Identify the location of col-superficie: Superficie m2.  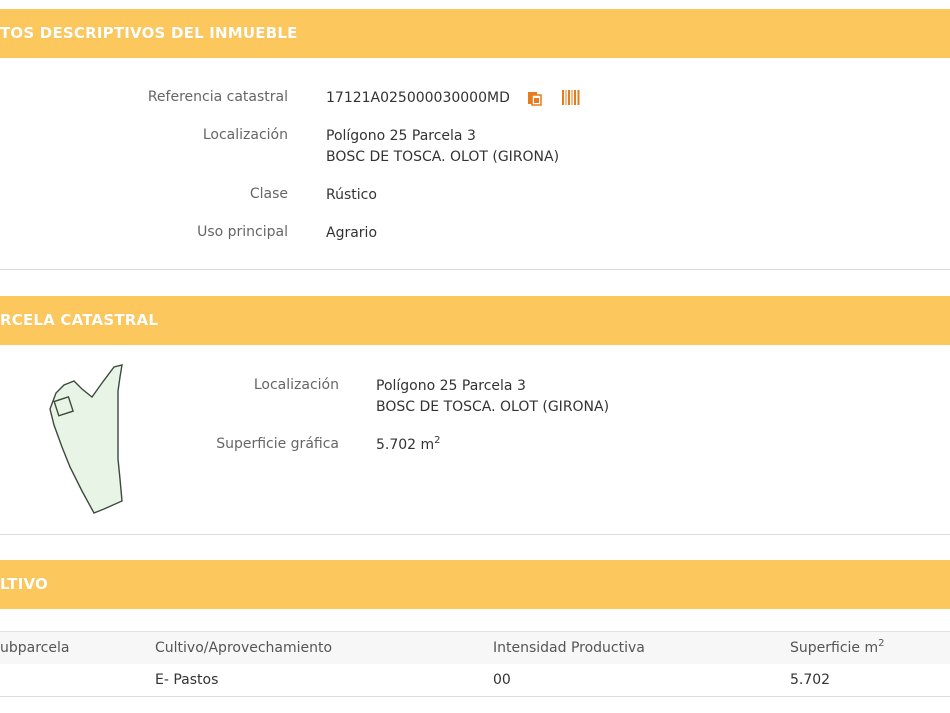
(837, 647).